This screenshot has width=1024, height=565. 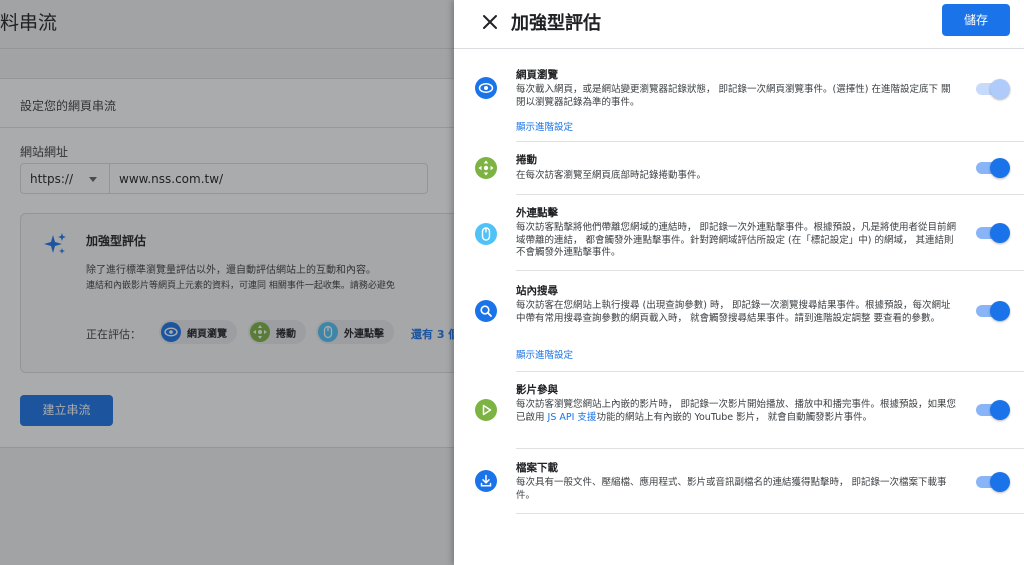 What do you see at coordinates (976, 20) in the screenshot?
I see `save-button: 儲存` at bounding box center [976, 20].